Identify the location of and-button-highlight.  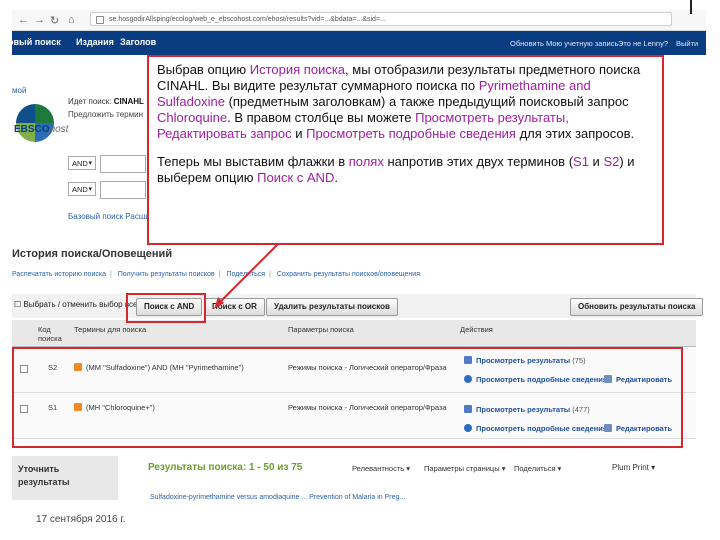
(166, 308).